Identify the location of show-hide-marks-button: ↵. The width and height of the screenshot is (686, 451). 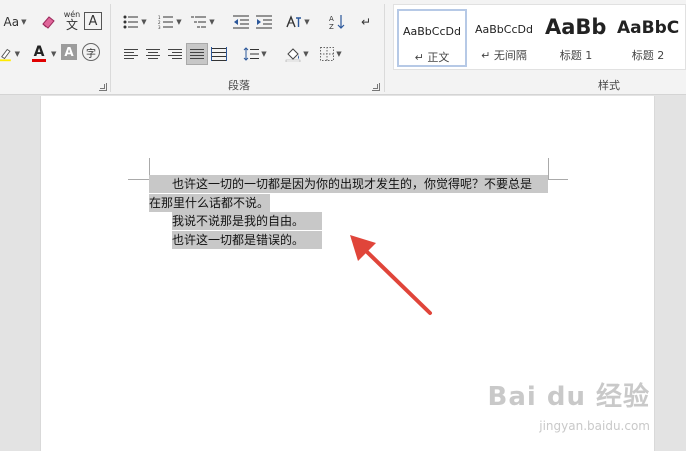
(366, 22).